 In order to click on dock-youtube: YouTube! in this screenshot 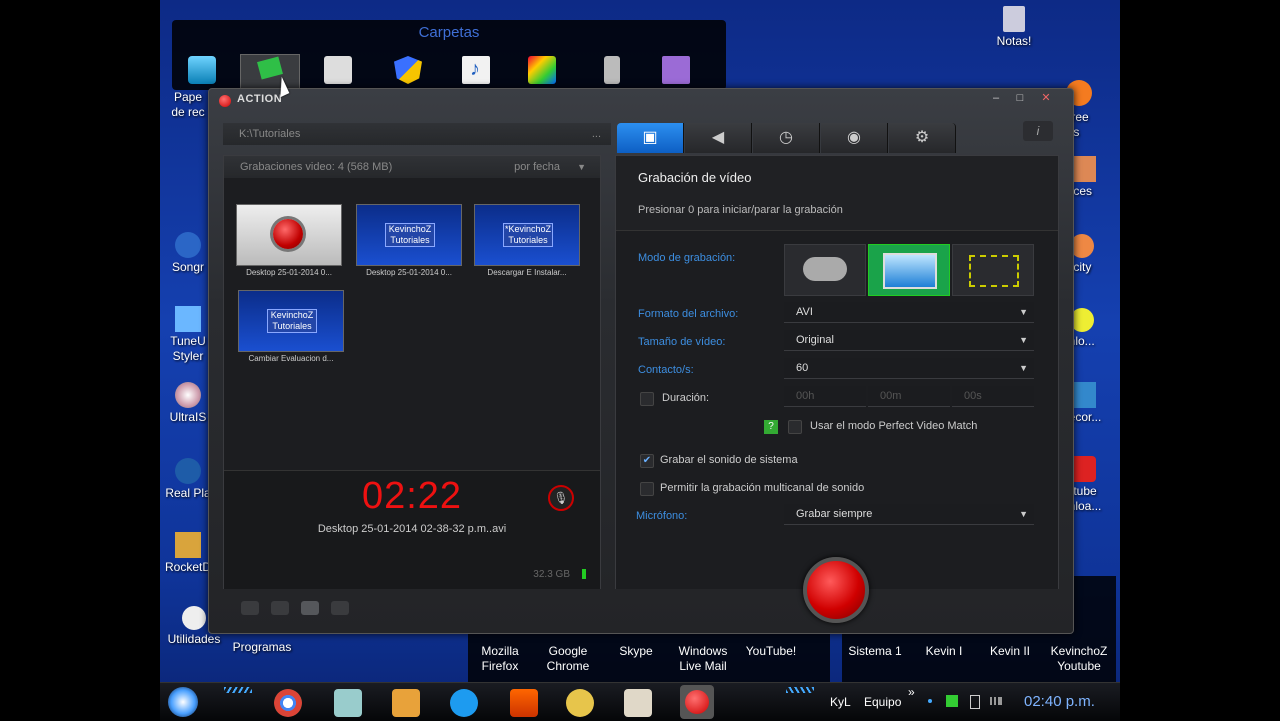, I will do `click(771, 651)`.